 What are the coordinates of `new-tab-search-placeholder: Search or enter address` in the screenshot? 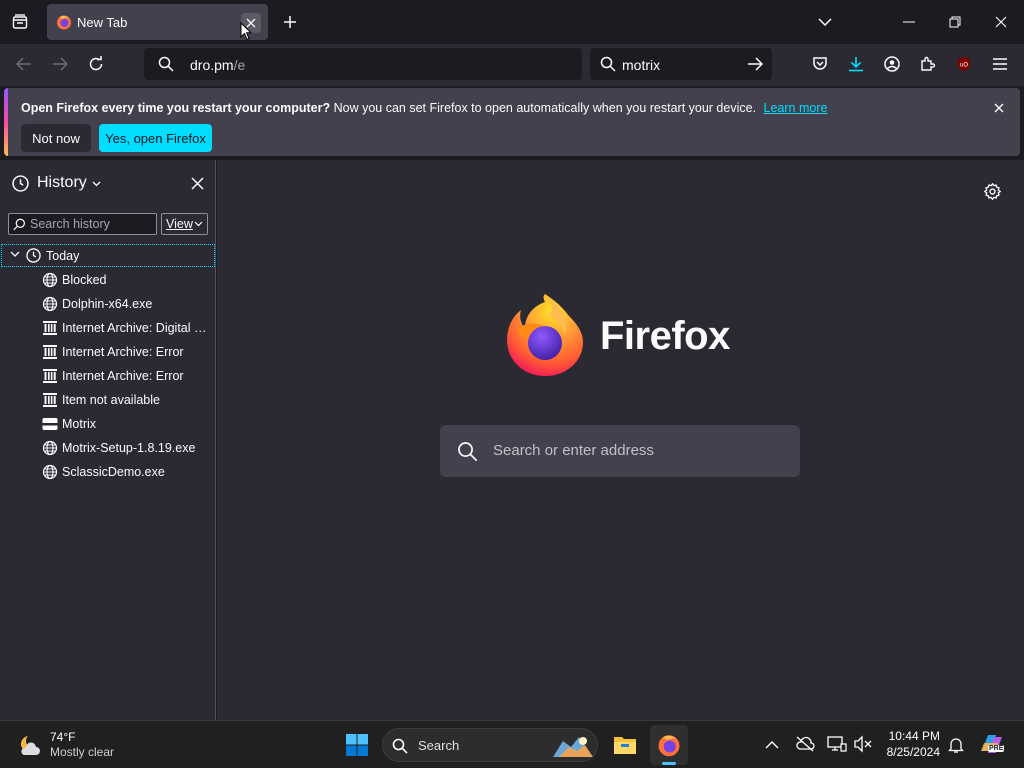 It's located at (573, 450).